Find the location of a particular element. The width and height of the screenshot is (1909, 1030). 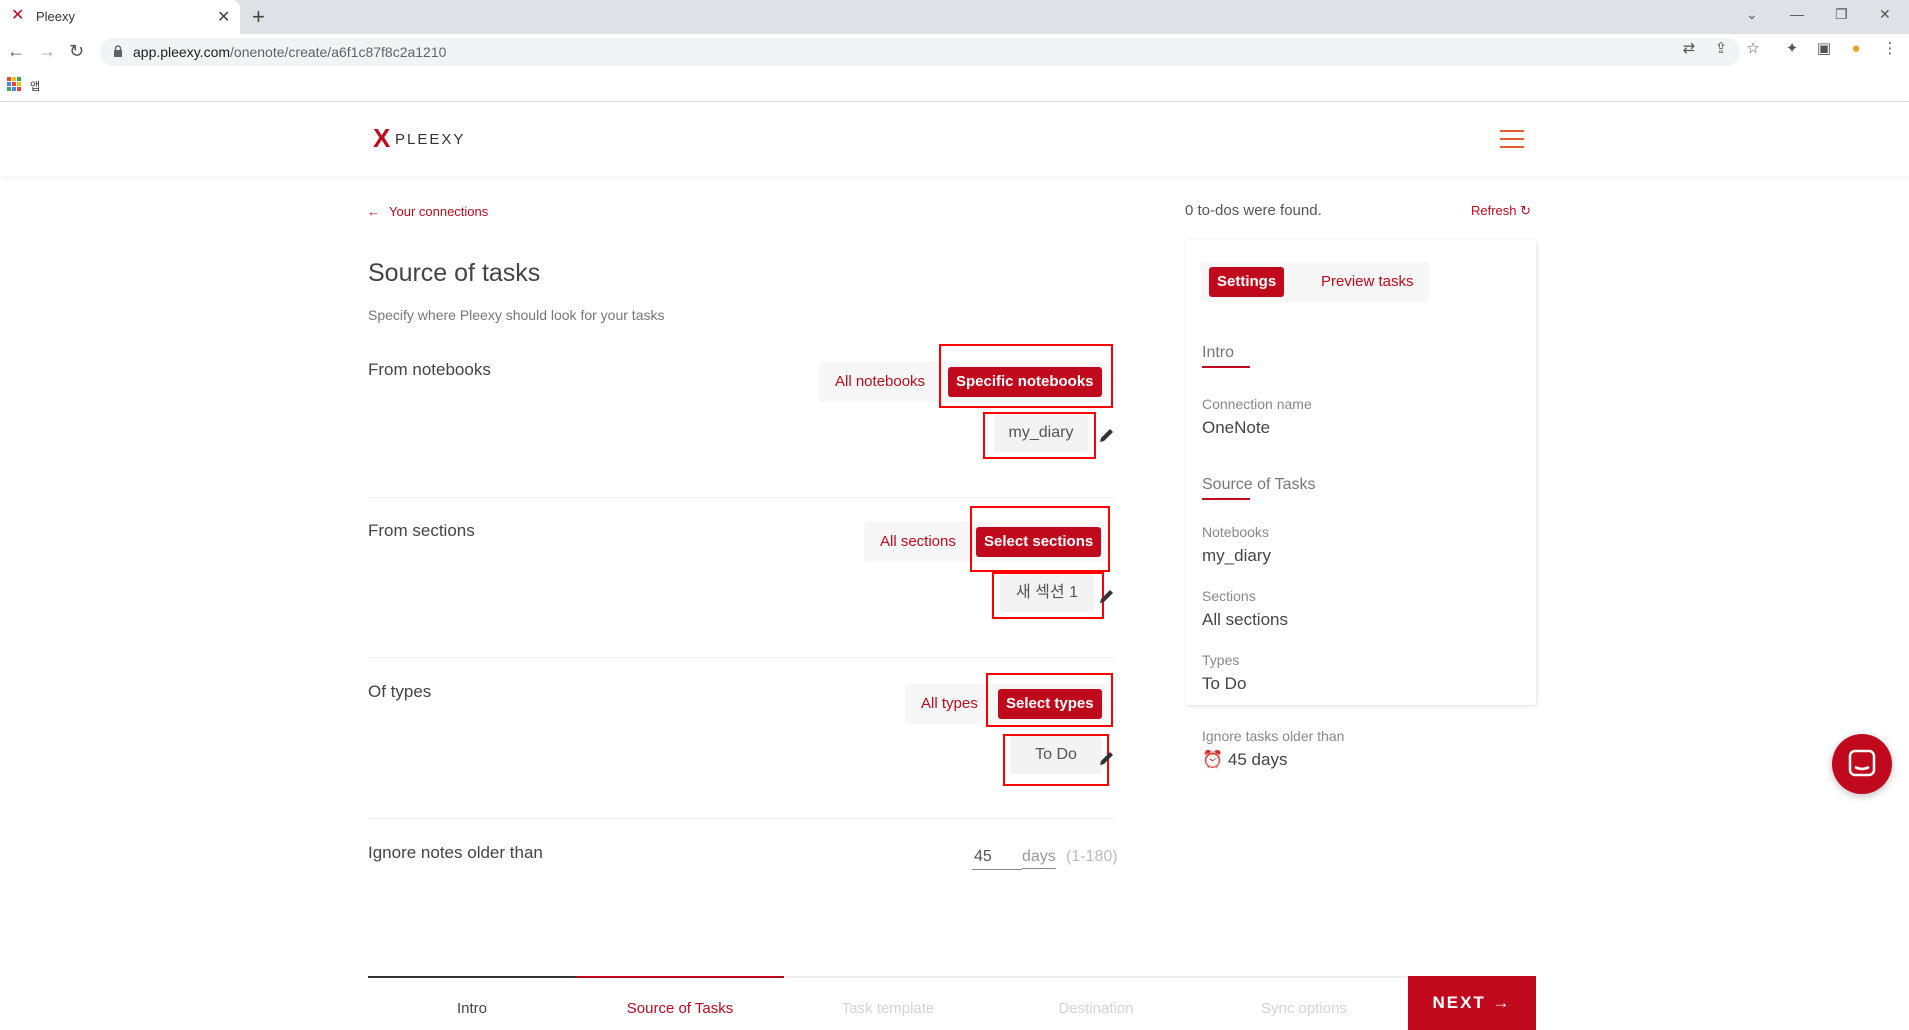

connection-name-label: Connection name is located at coordinates (1257, 404).